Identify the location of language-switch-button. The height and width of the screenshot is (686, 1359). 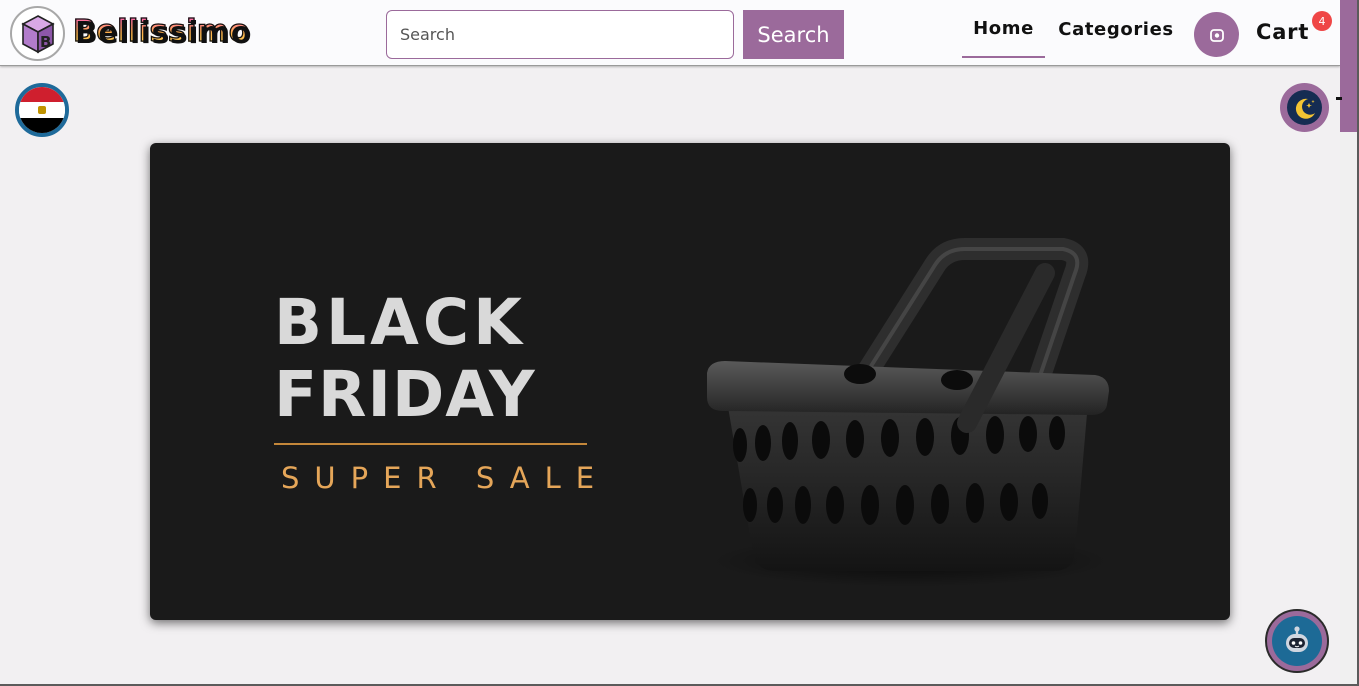
(42, 110).